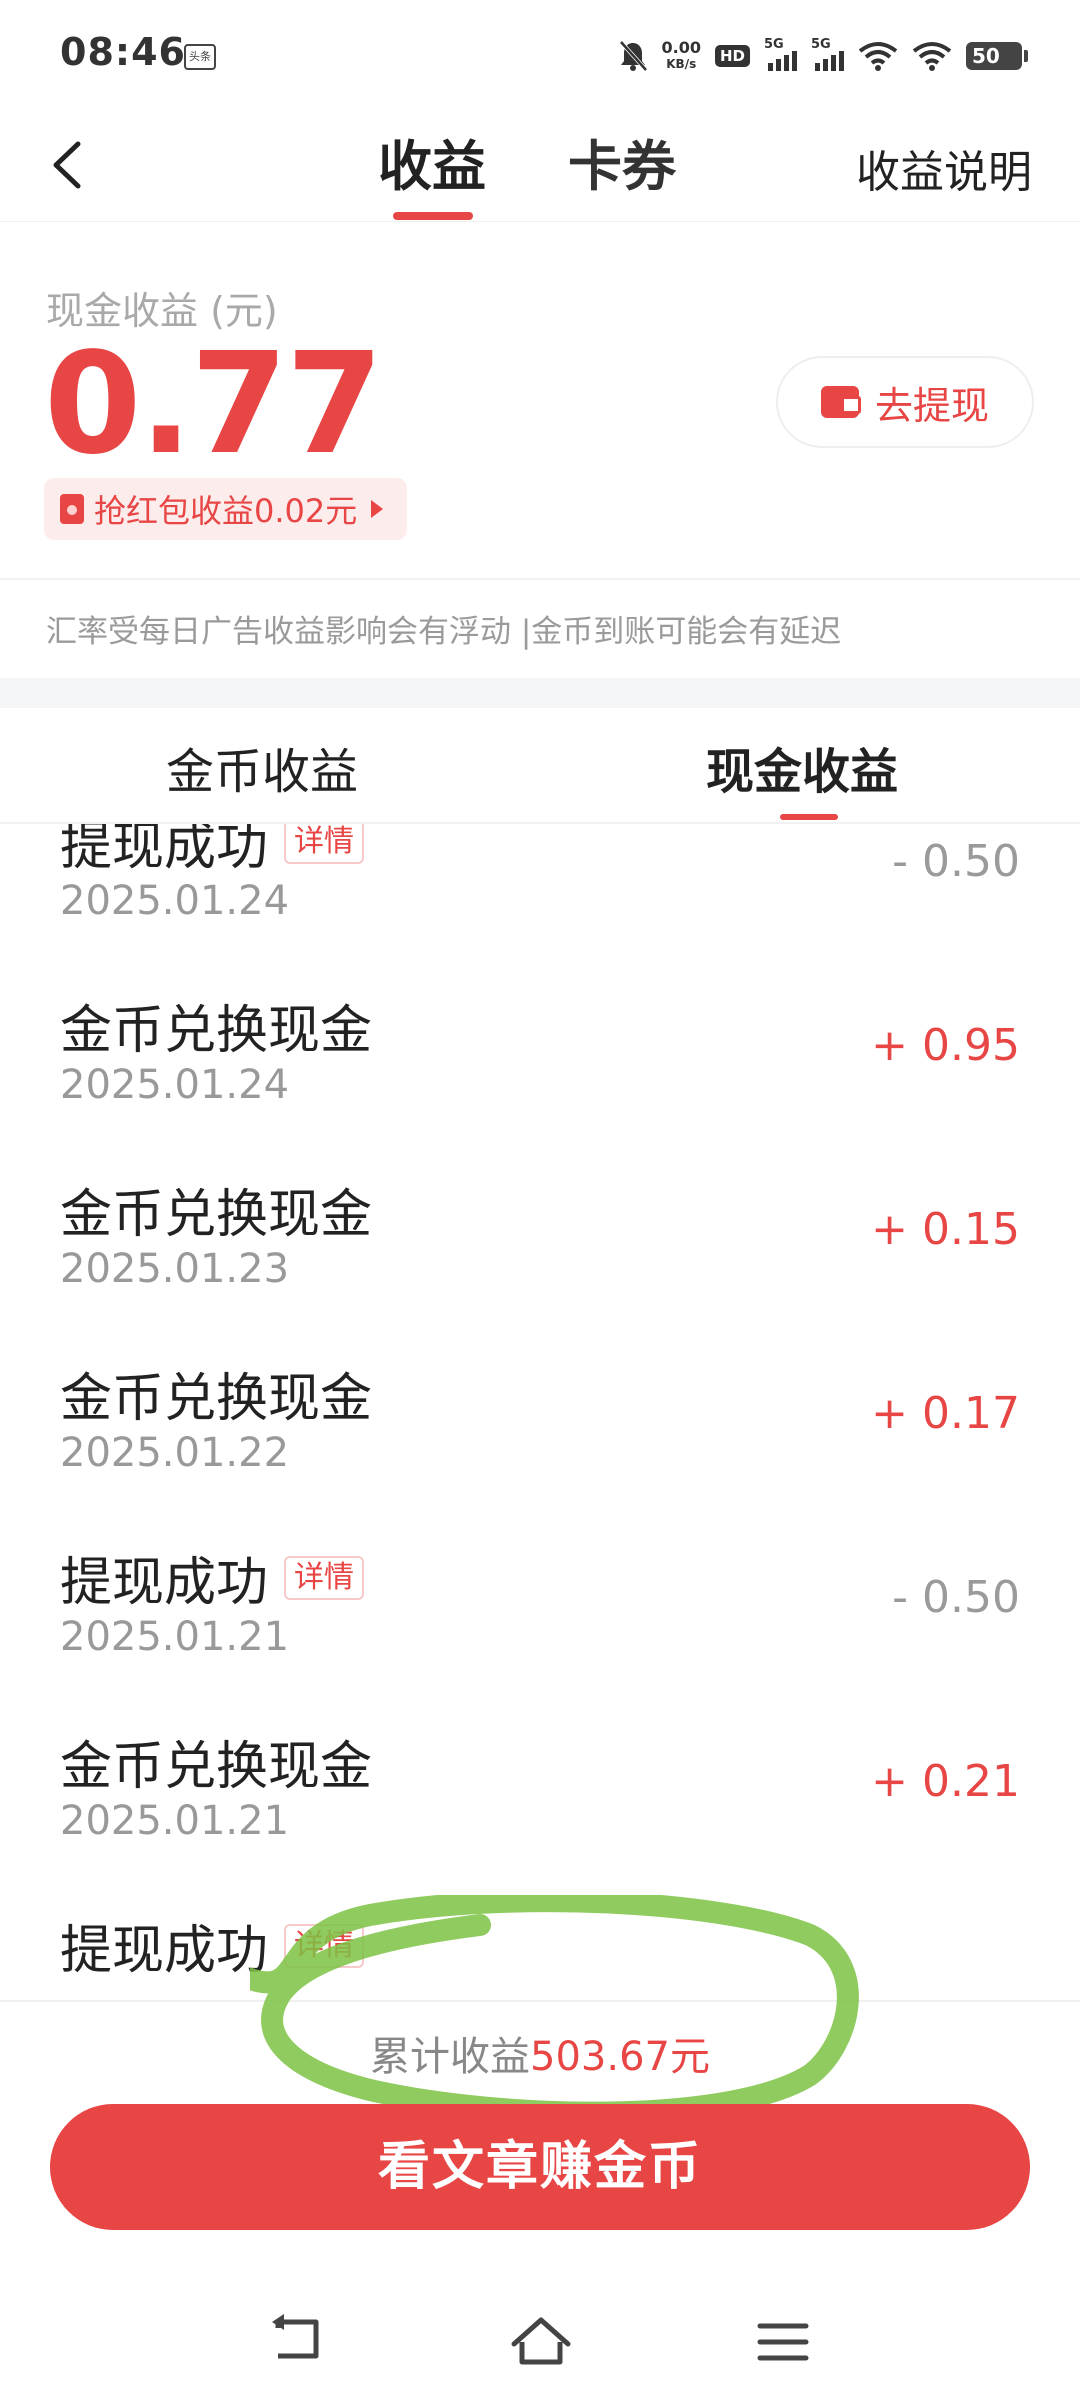  I want to click on tab-coupons: 卡券, so click(622, 161).